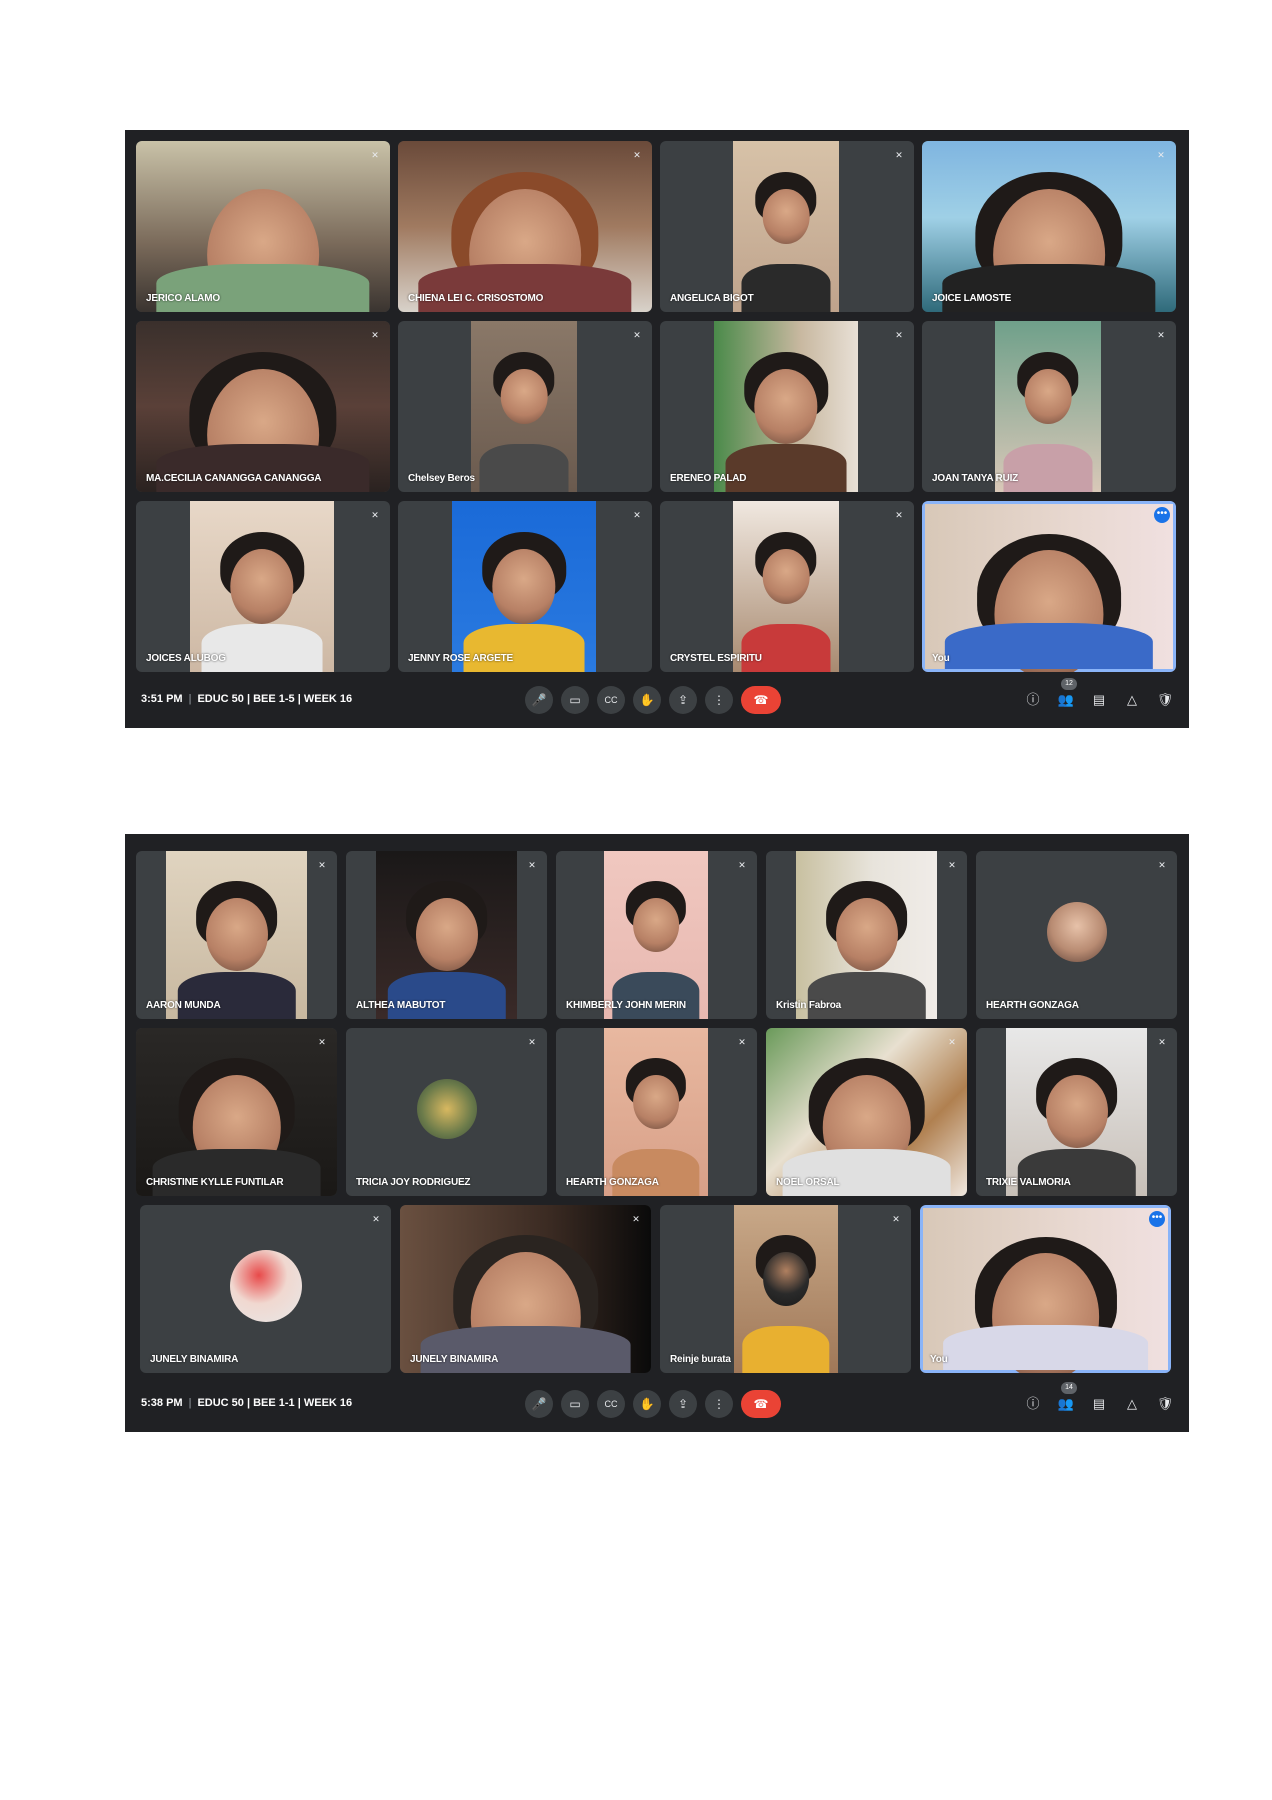 Image resolution: width=1272 pixels, height=1800 pixels. Describe the element at coordinates (162, 1403) in the screenshot. I see `meeting-time: 5:38 PM` at that location.